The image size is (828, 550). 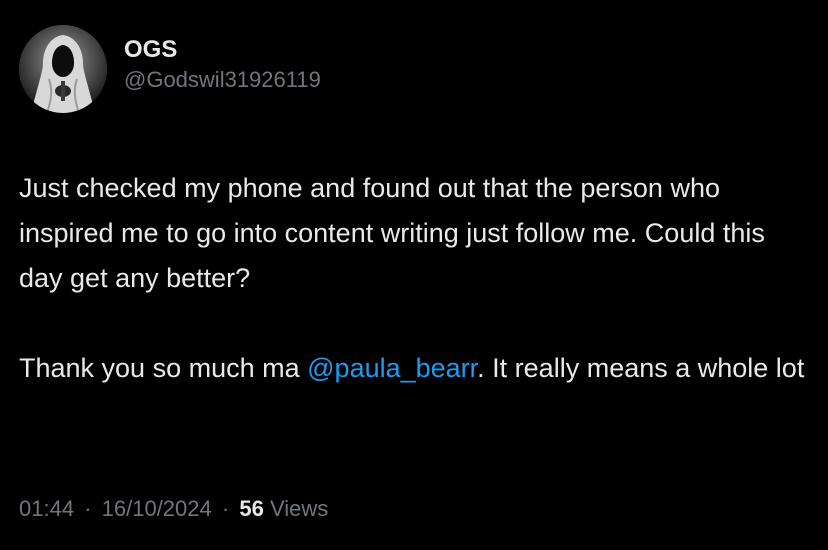 What do you see at coordinates (157, 508) in the screenshot?
I see `post-date: 16/10/2024` at bounding box center [157, 508].